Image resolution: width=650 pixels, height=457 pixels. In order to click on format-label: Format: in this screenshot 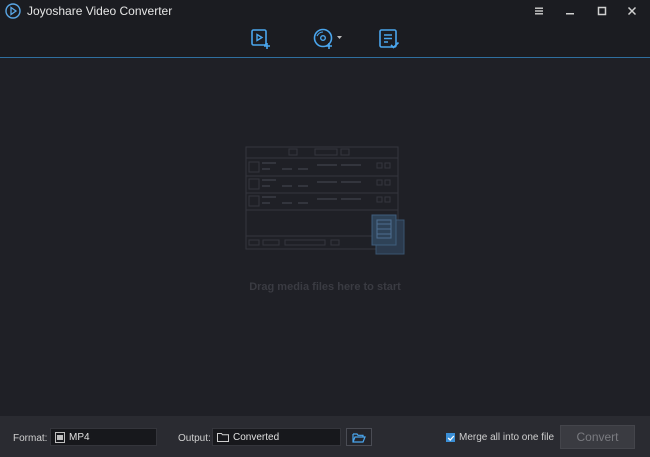, I will do `click(30, 438)`.